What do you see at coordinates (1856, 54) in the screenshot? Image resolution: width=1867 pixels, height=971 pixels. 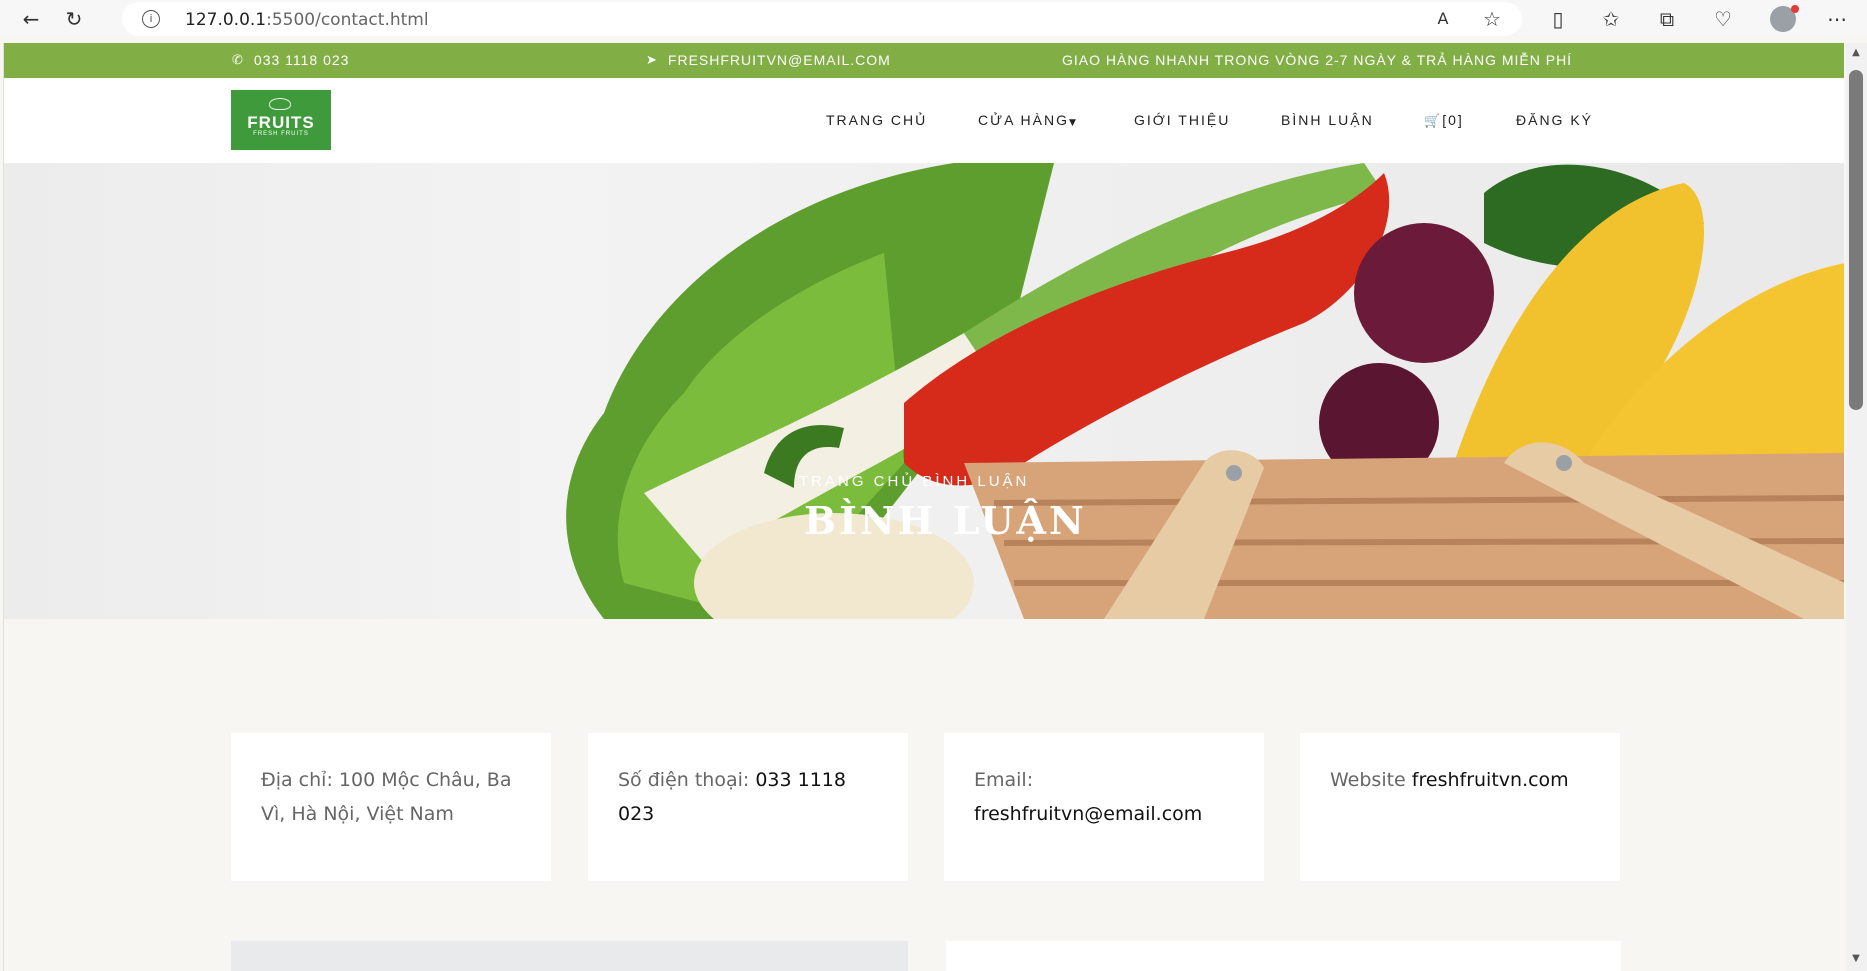 I see `scroll-up-arrow-icon: ▲` at bounding box center [1856, 54].